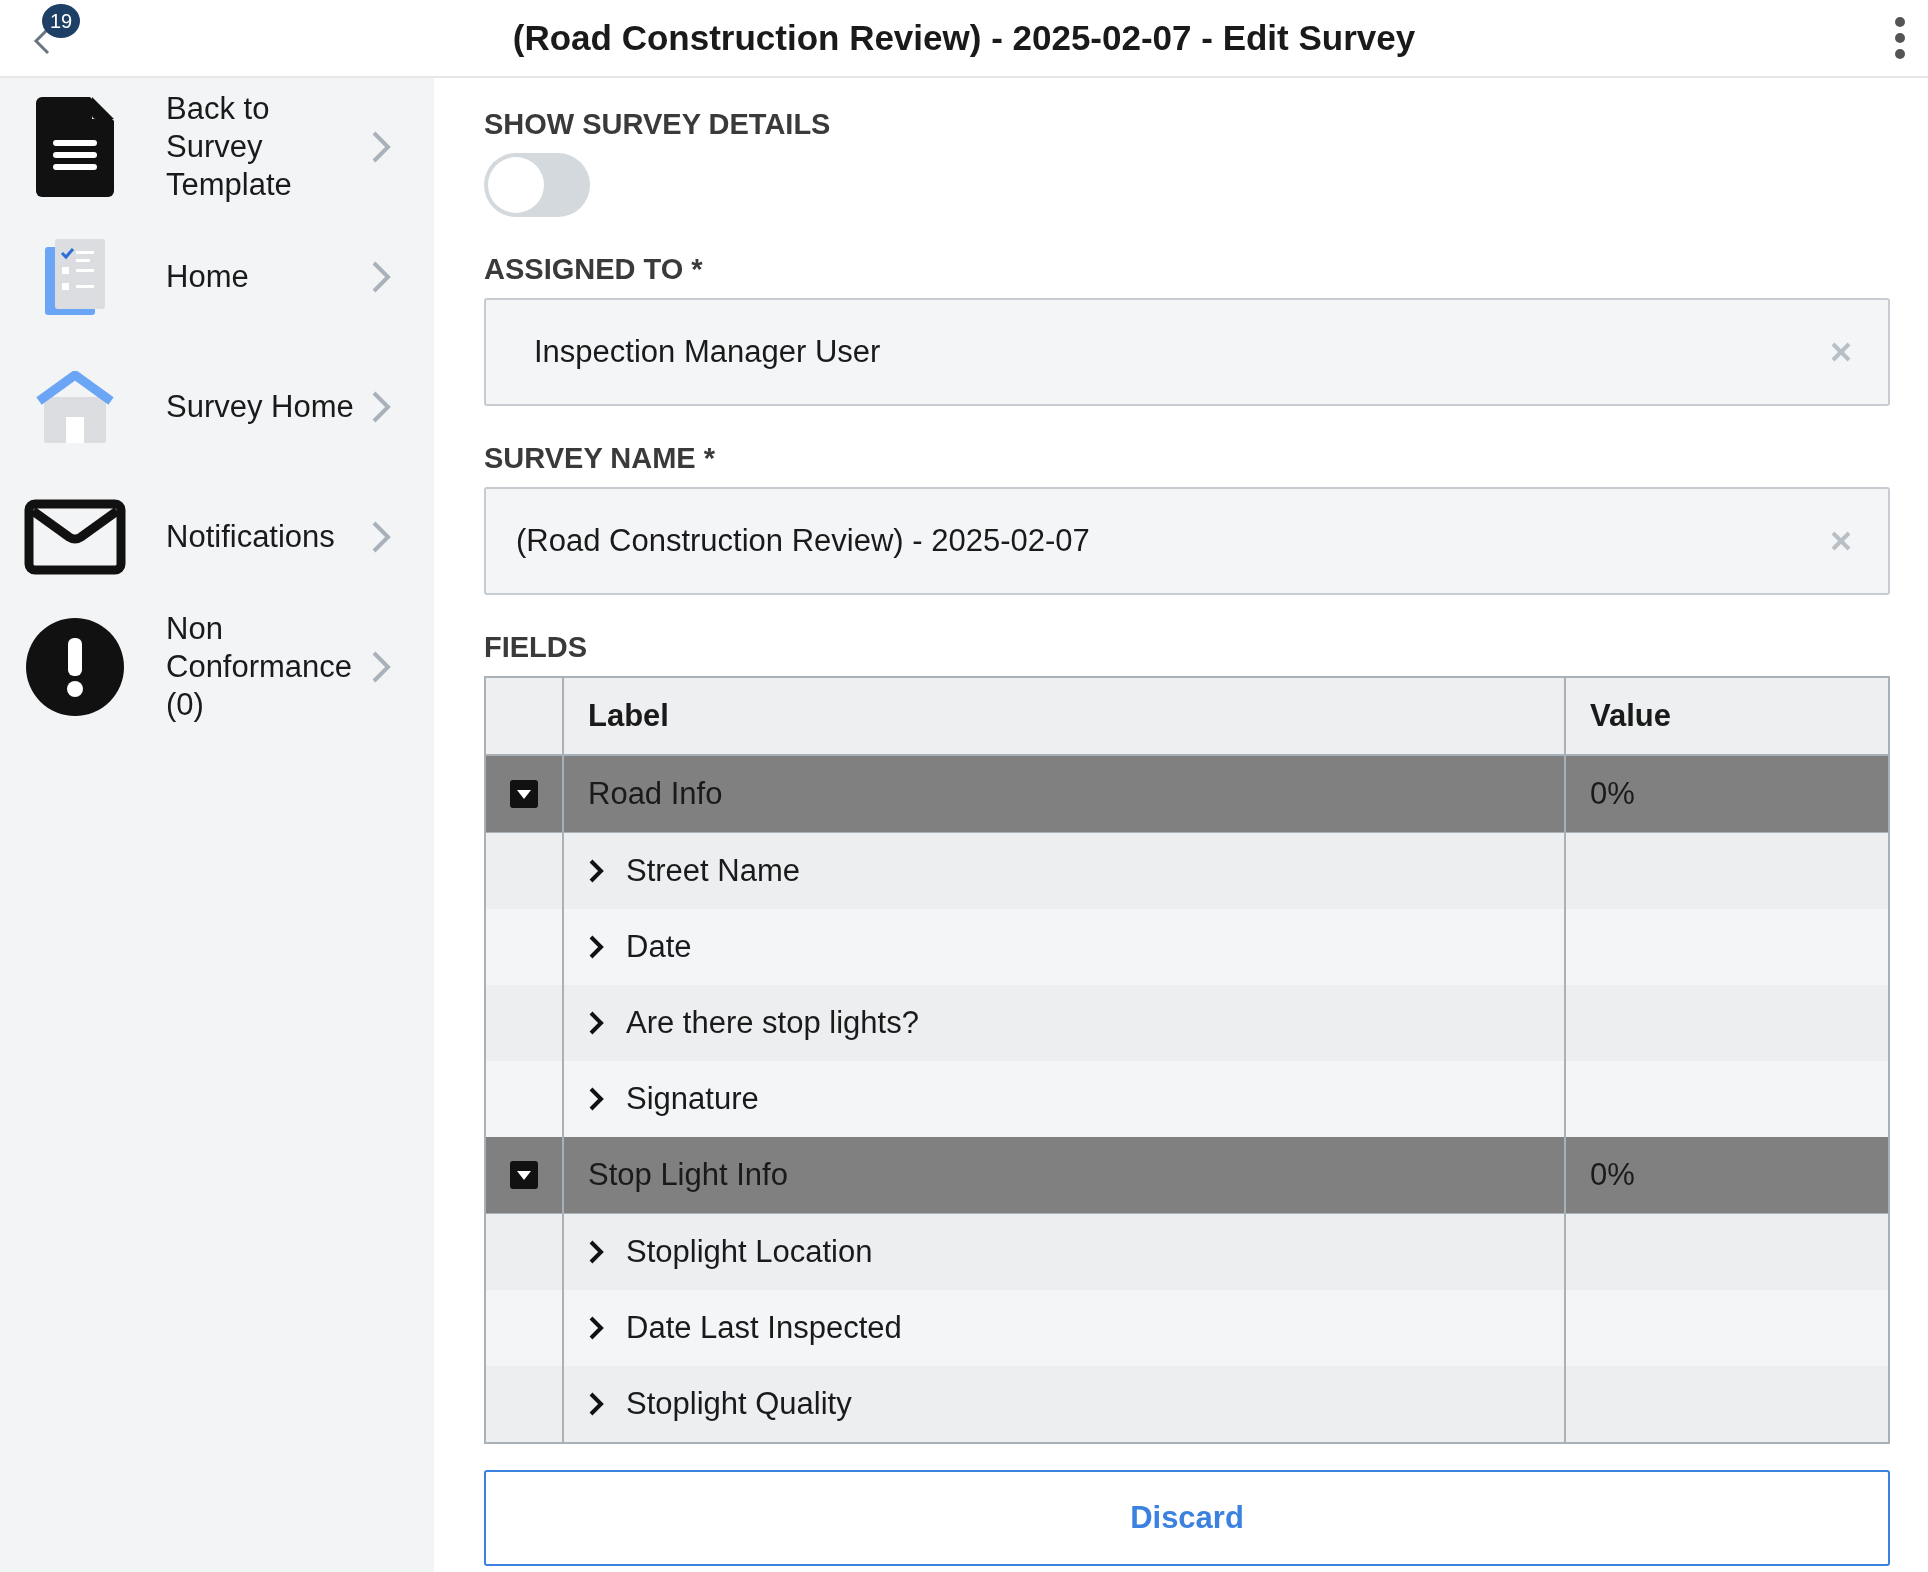 Image resolution: width=1928 pixels, height=1572 pixels. I want to click on page-title: (Road Construction Review) - 2025-02-07 - Edit Survey, so click(964, 38).